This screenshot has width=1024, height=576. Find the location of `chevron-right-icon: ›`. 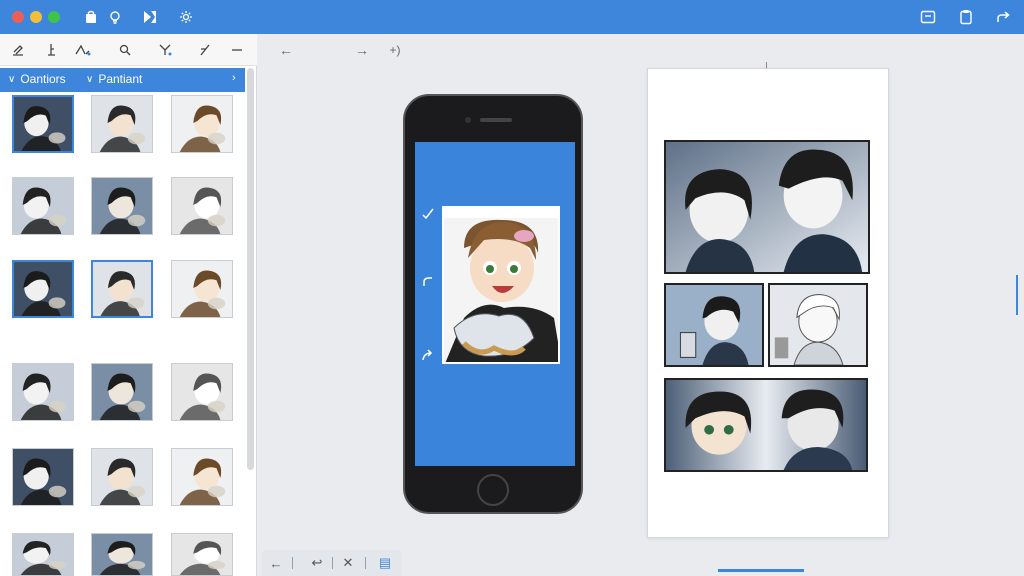

chevron-right-icon: › is located at coordinates (234, 78).